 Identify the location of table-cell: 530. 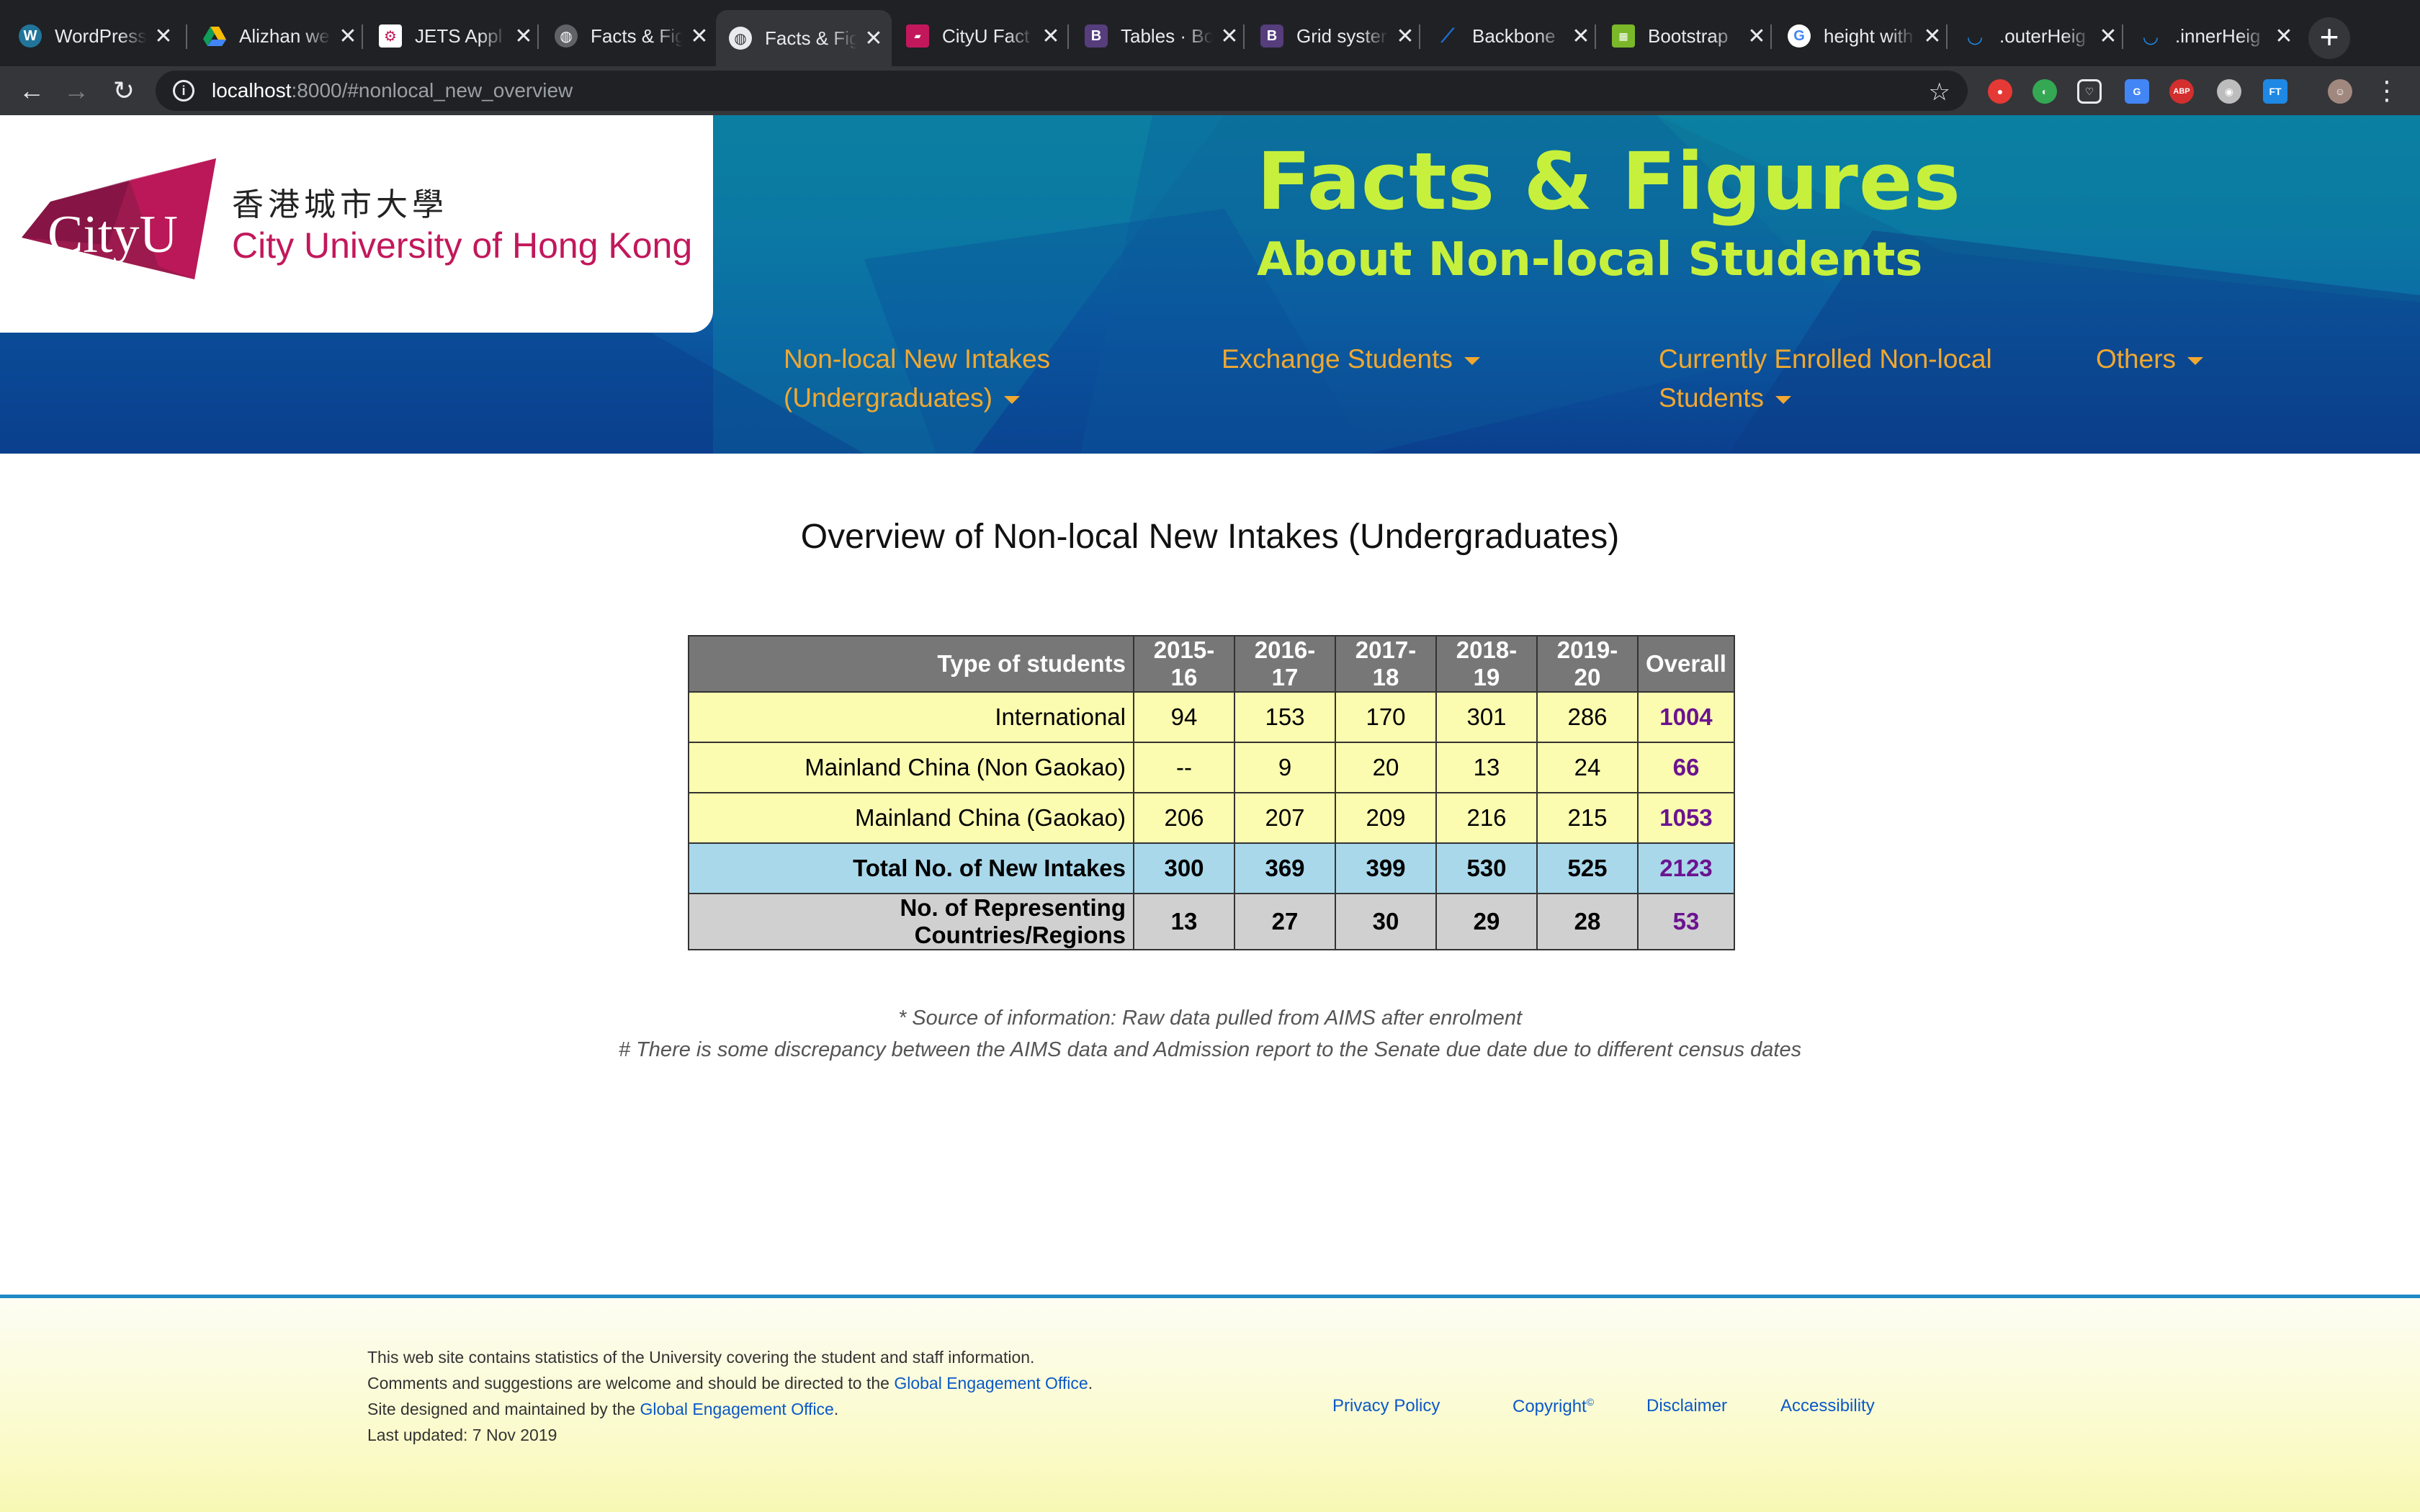
(1486, 868).